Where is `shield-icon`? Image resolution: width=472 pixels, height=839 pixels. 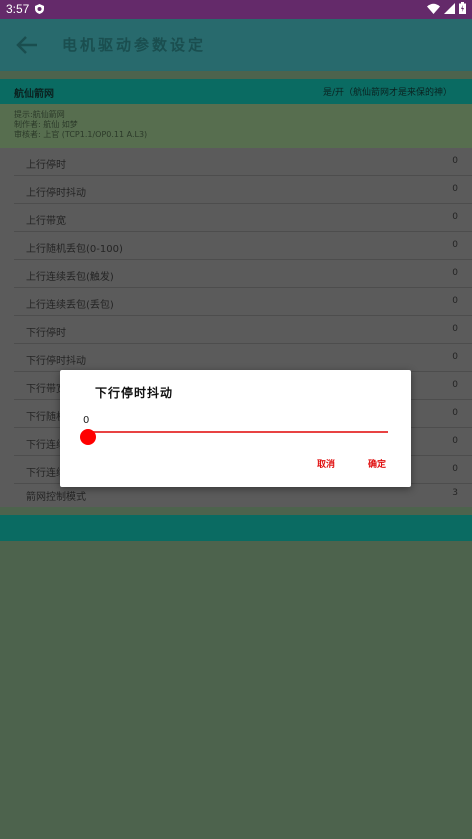 shield-icon is located at coordinates (39, 9).